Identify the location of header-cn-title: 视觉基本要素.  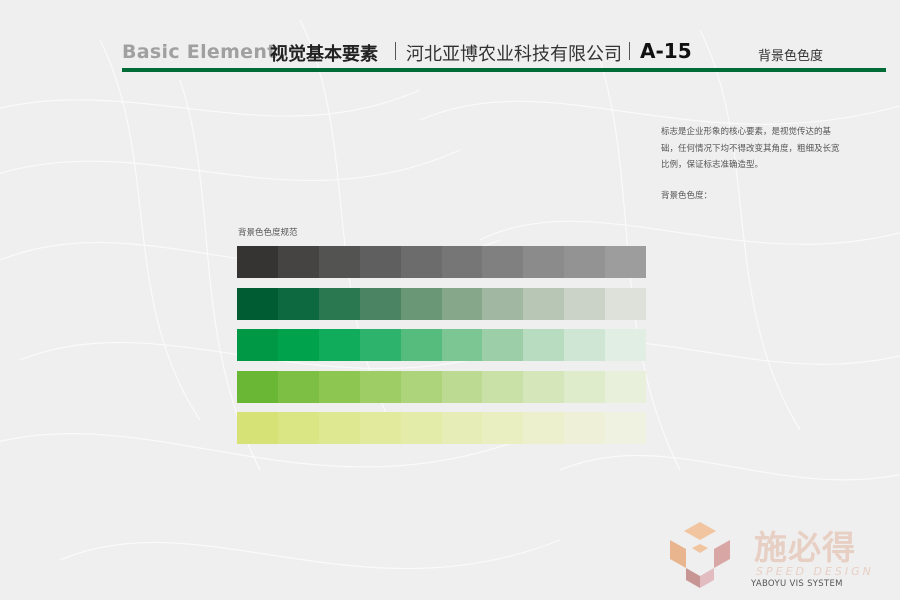
(324, 54).